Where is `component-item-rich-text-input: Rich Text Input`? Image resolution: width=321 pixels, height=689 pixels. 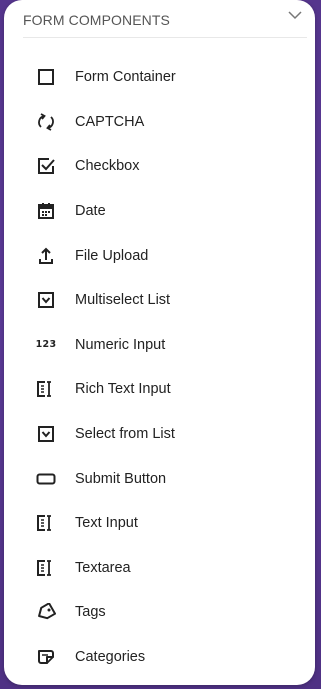 component-item-rich-text-input: Rich Text Input is located at coordinates (159, 389).